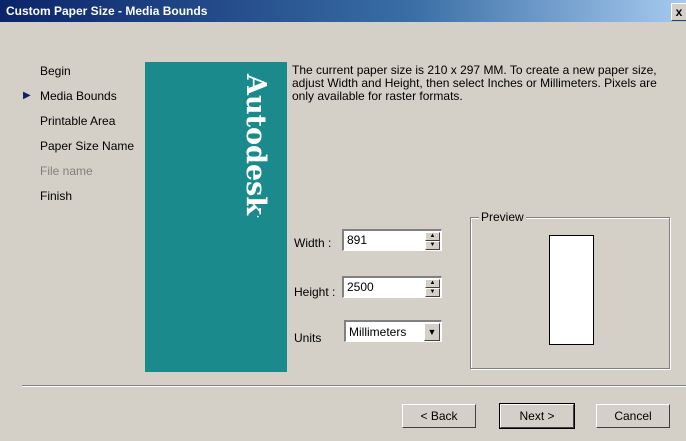  Describe the element at coordinates (633, 416) in the screenshot. I see `cancel-button: Cancel` at that location.